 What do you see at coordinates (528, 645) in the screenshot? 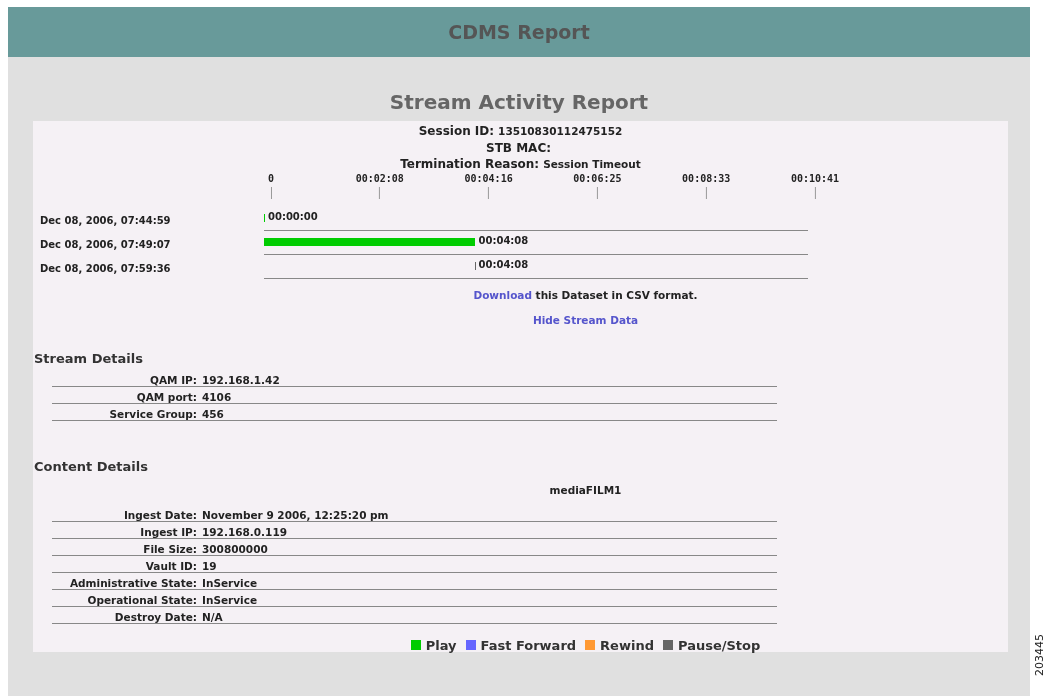
I see `legend-label: Fast Forward` at bounding box center [528, 645].